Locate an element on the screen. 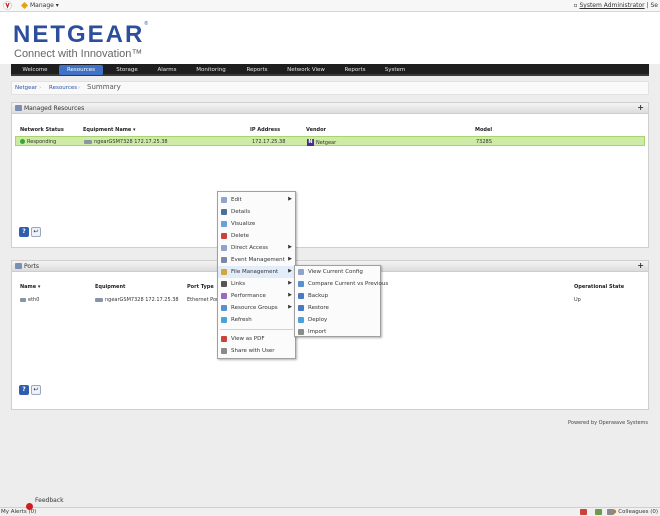 The image size is (660, 516). mail-icon is located at coordinates (583, 512).